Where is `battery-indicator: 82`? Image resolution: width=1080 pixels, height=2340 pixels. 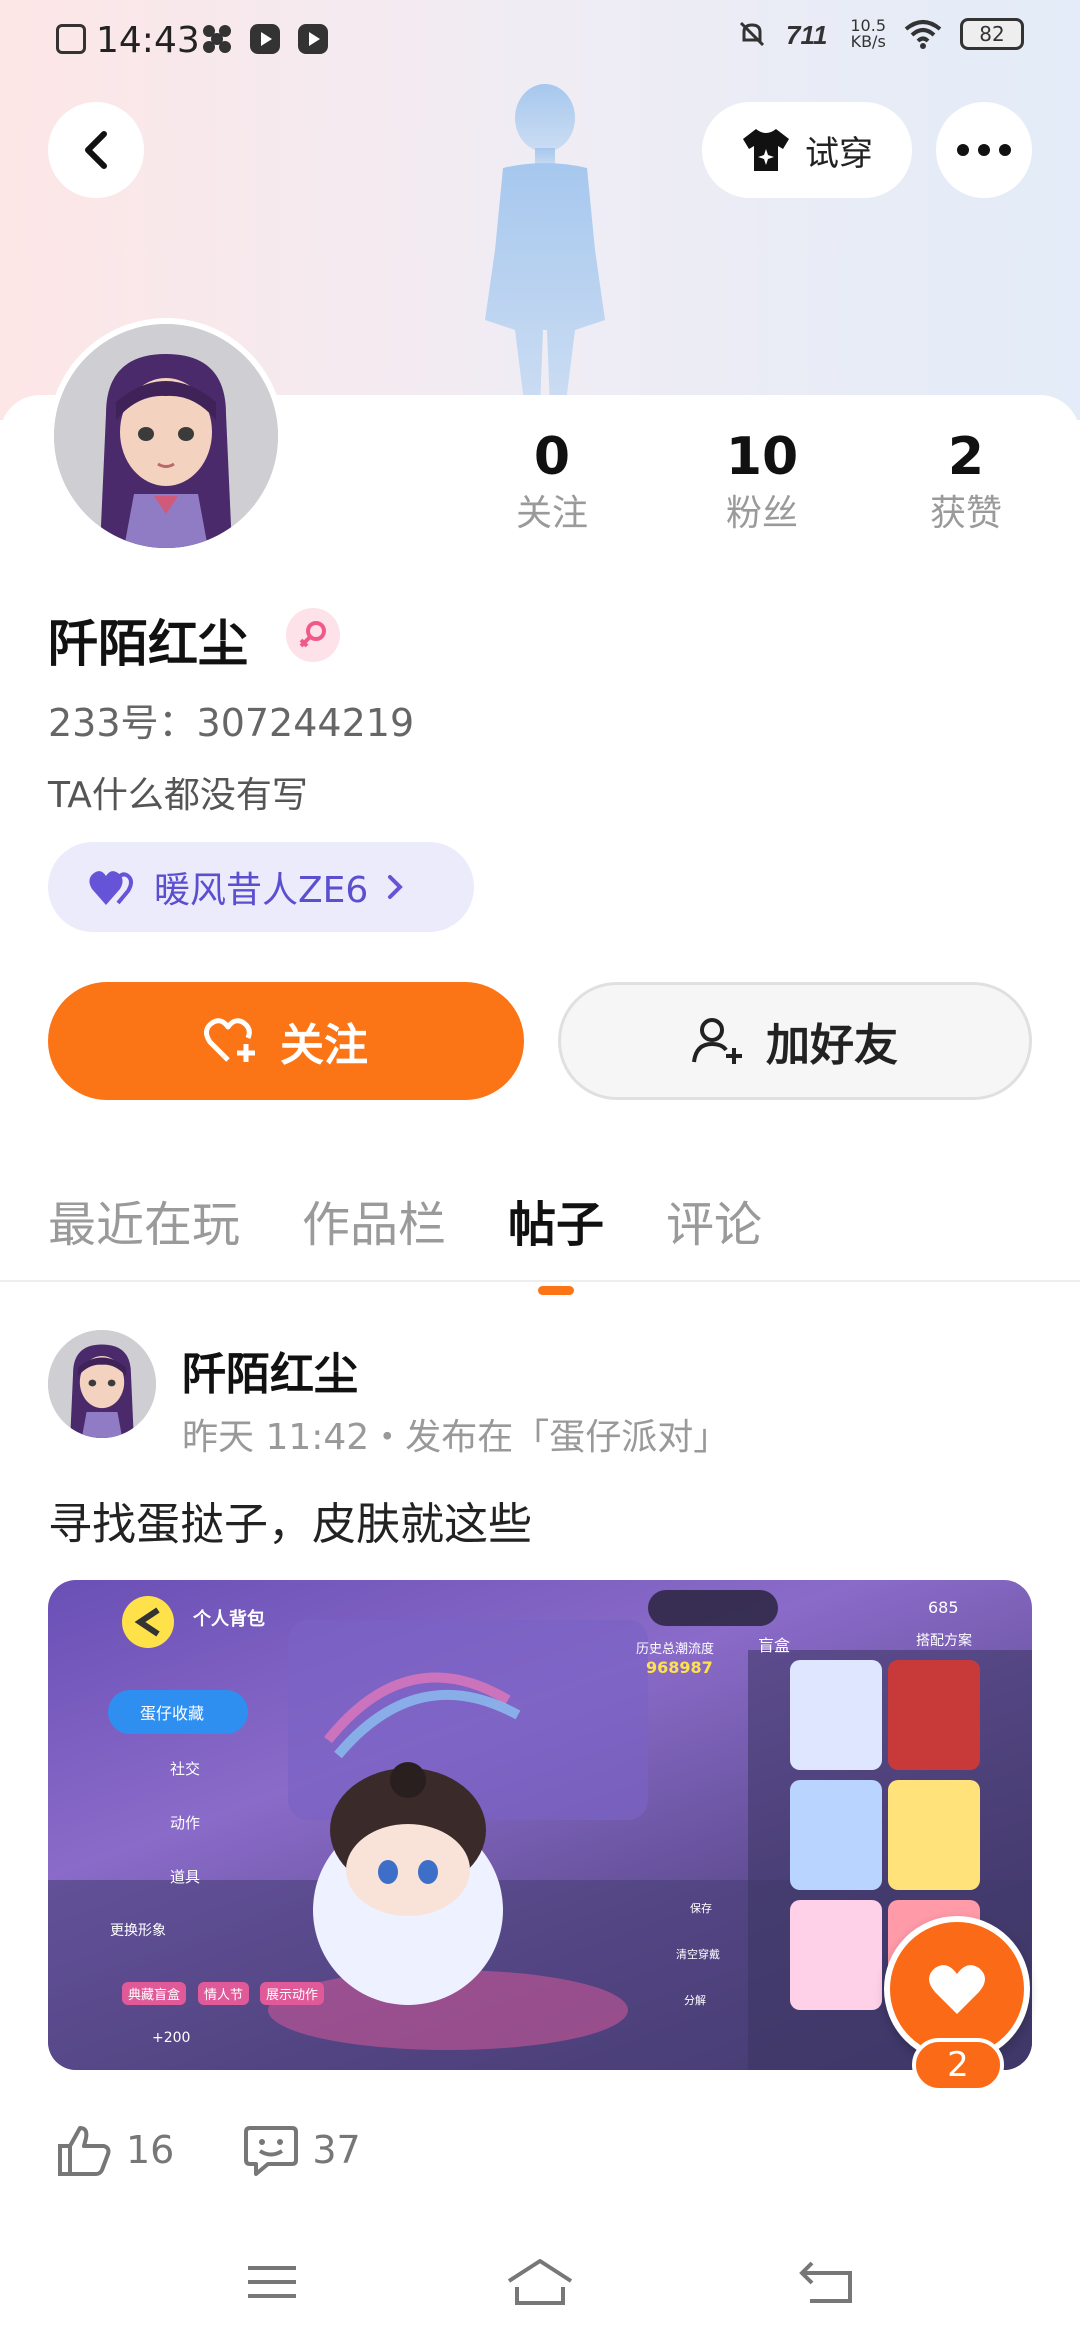 battery-indicator: 82 is located at coordinates (992, 34).